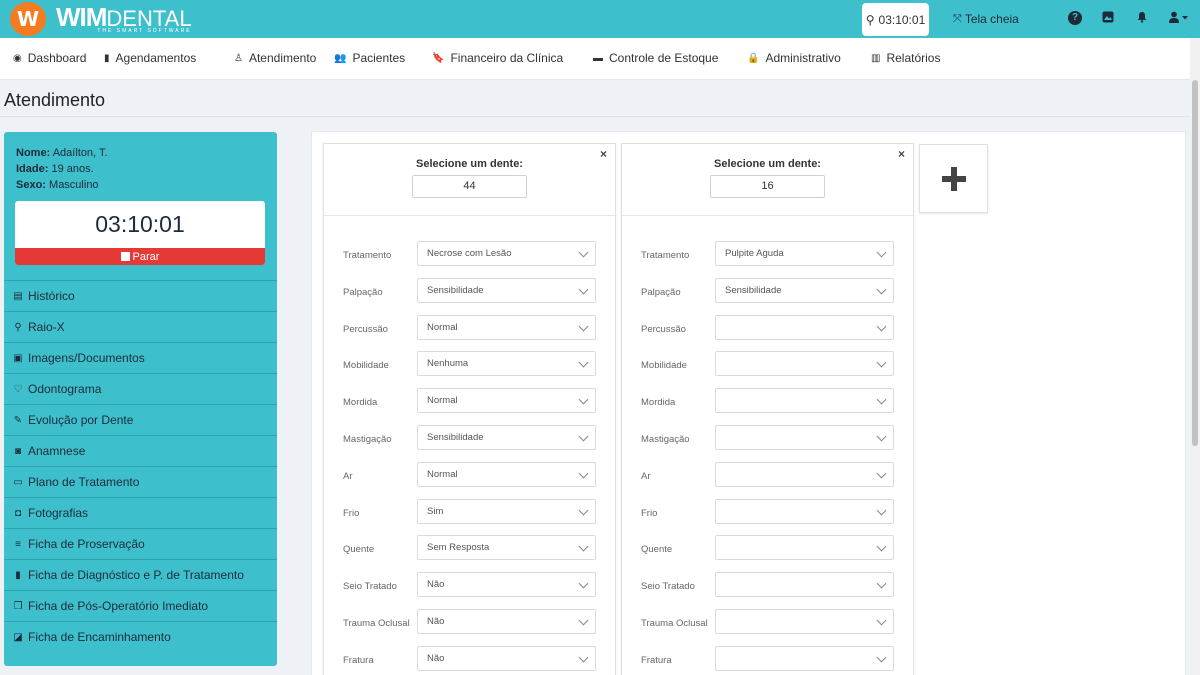  What do you see at coordinates (506, 548) in the screenshot?
I see `field-select: Sem Resposta` at bounding box center [506, 548].